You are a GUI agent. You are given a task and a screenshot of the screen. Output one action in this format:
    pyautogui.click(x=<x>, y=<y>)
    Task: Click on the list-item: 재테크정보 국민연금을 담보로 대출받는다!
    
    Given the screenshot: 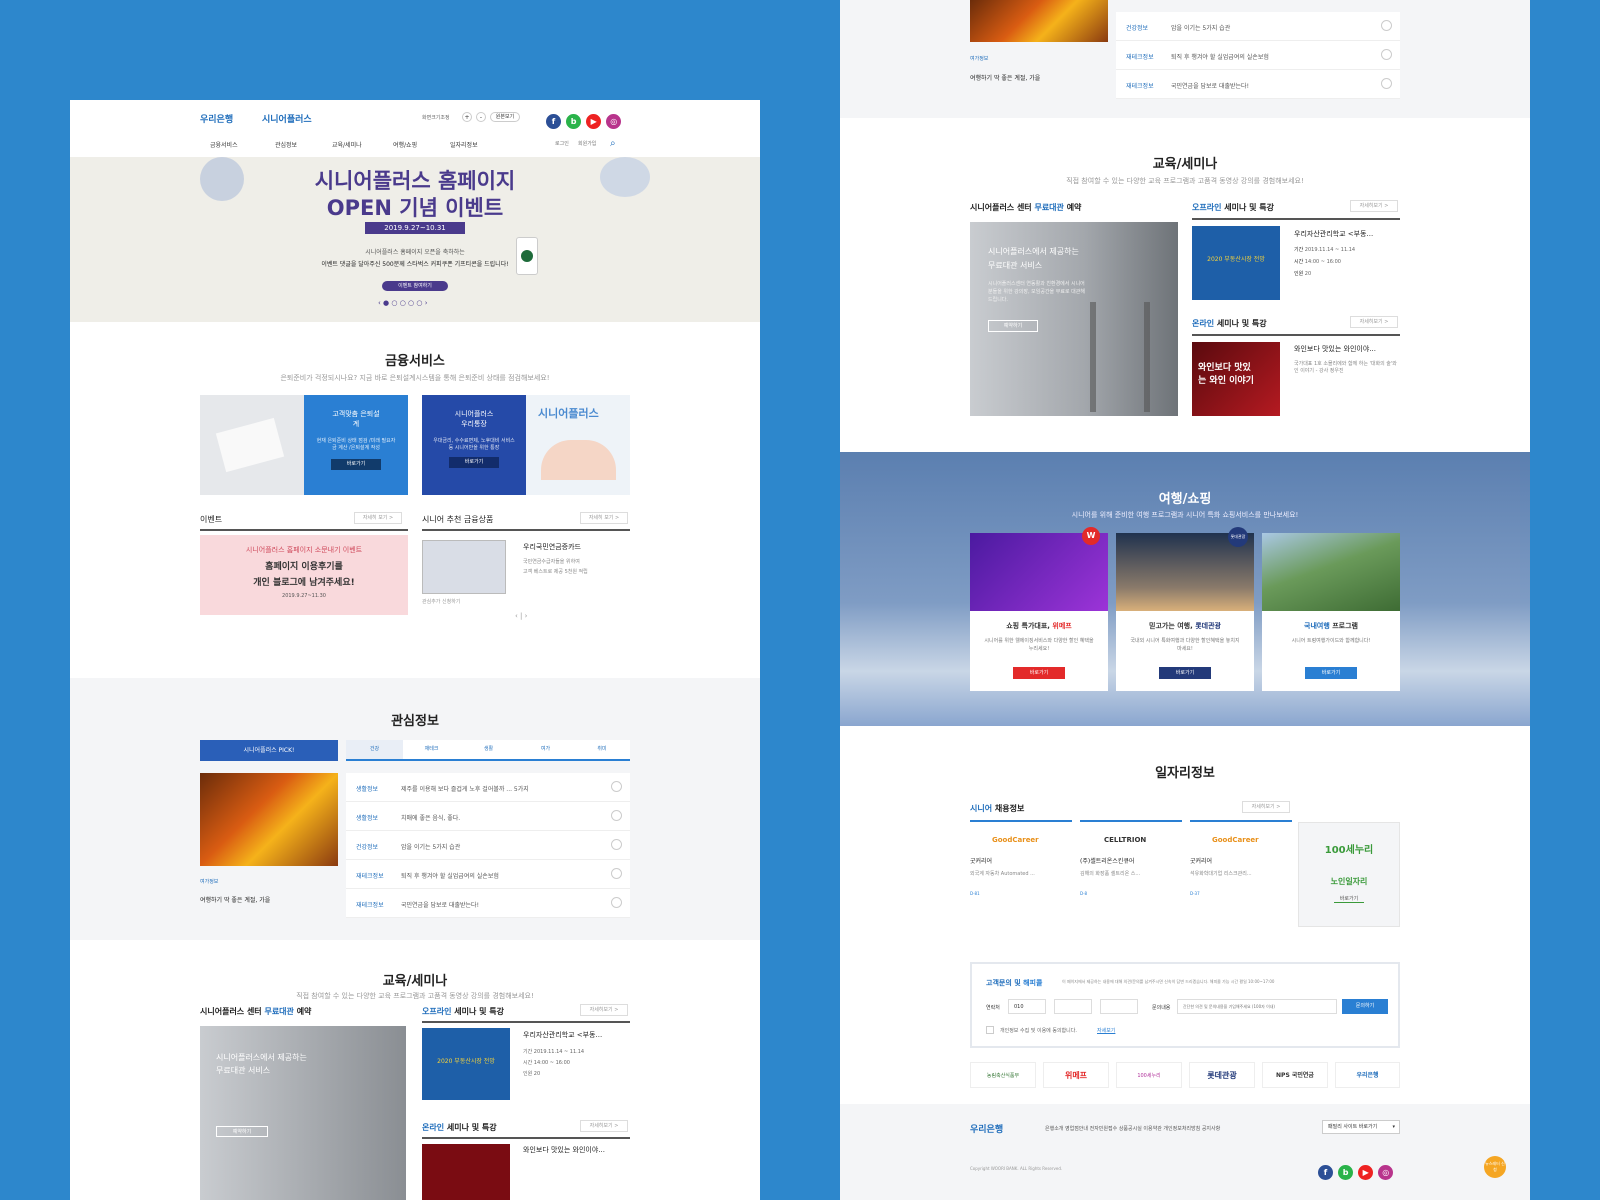 What is the action you would take?
    pyautogui.click(x=488, y=903)
    